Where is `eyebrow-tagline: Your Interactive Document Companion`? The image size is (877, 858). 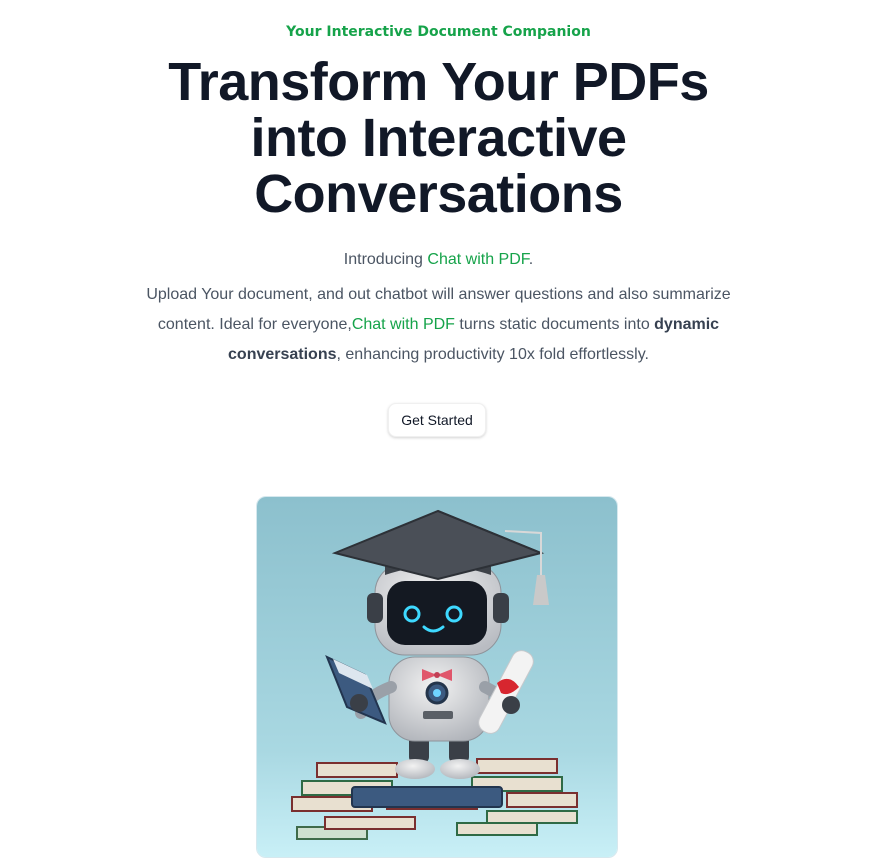 eyebrow-tagline: Your Interactive Document Companion is located at coordinates (438, 32).